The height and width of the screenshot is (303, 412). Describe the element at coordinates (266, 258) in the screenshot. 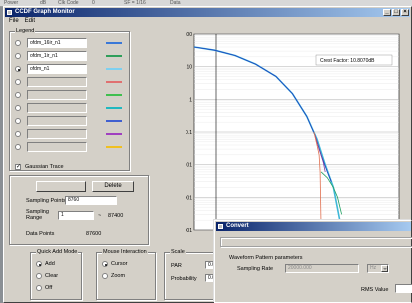

I see `dialog-section-title: Waveform Pattern parameters` at that location.